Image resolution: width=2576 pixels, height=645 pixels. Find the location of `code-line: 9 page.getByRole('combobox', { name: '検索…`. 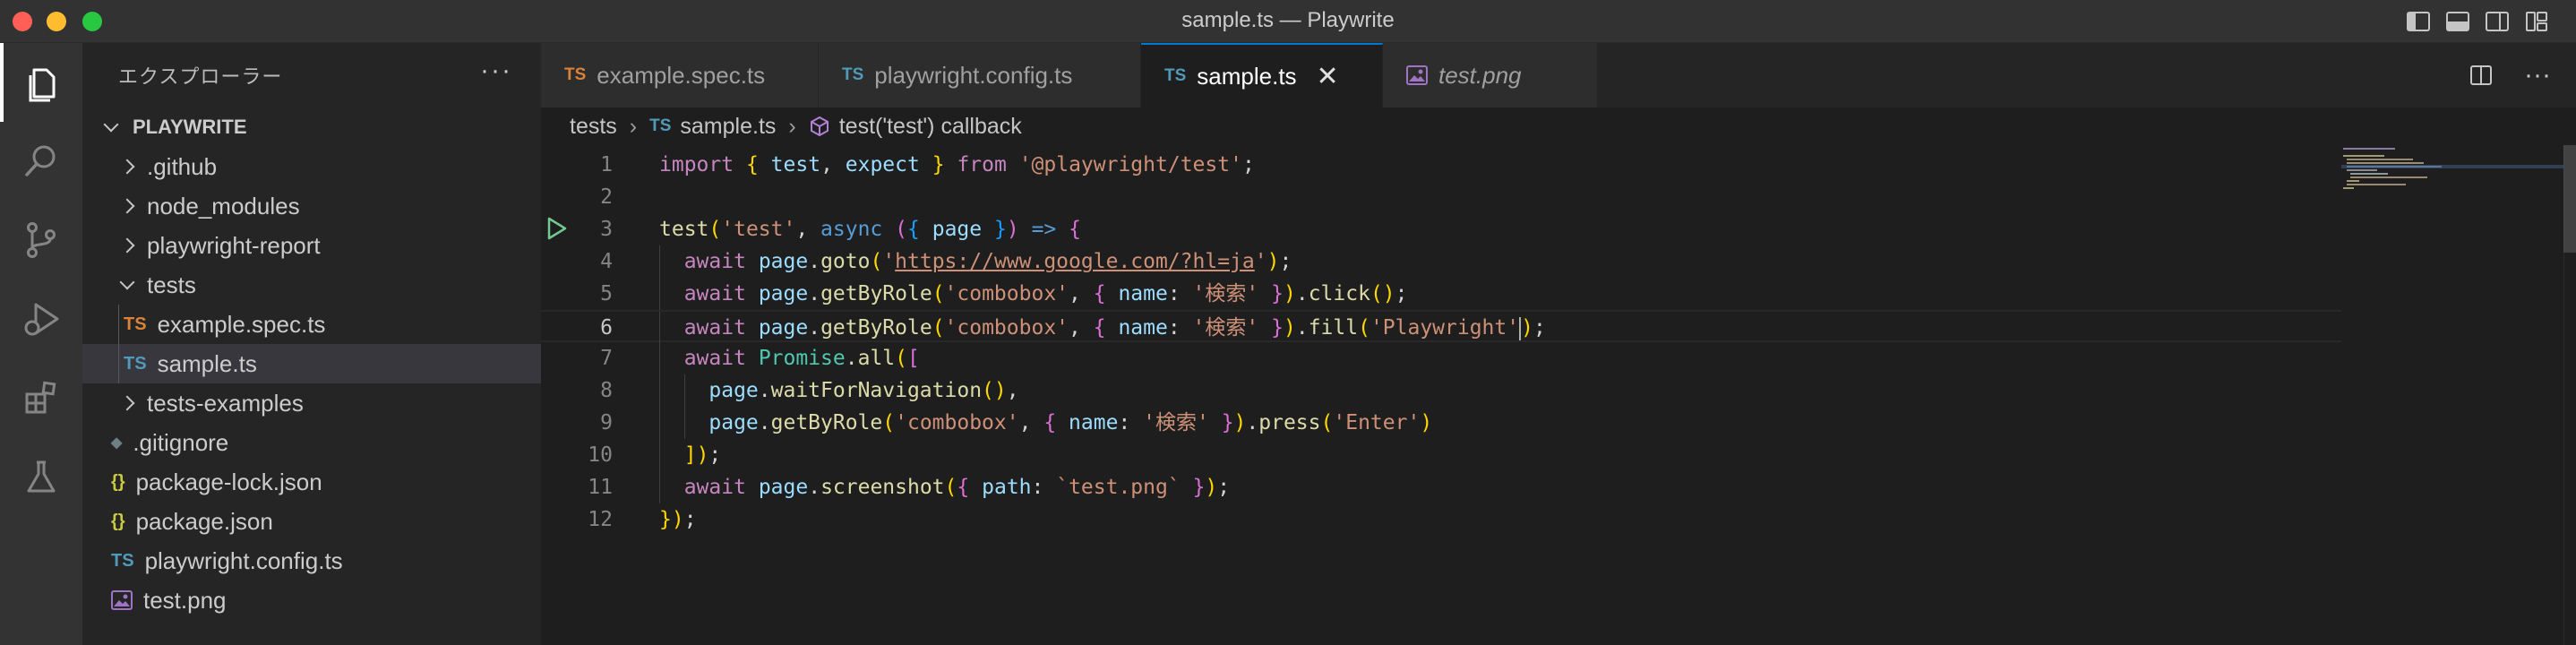

code-line: 9 page.getByRole('combobox', { name: '検索… is located at coordinates (1441, 423).